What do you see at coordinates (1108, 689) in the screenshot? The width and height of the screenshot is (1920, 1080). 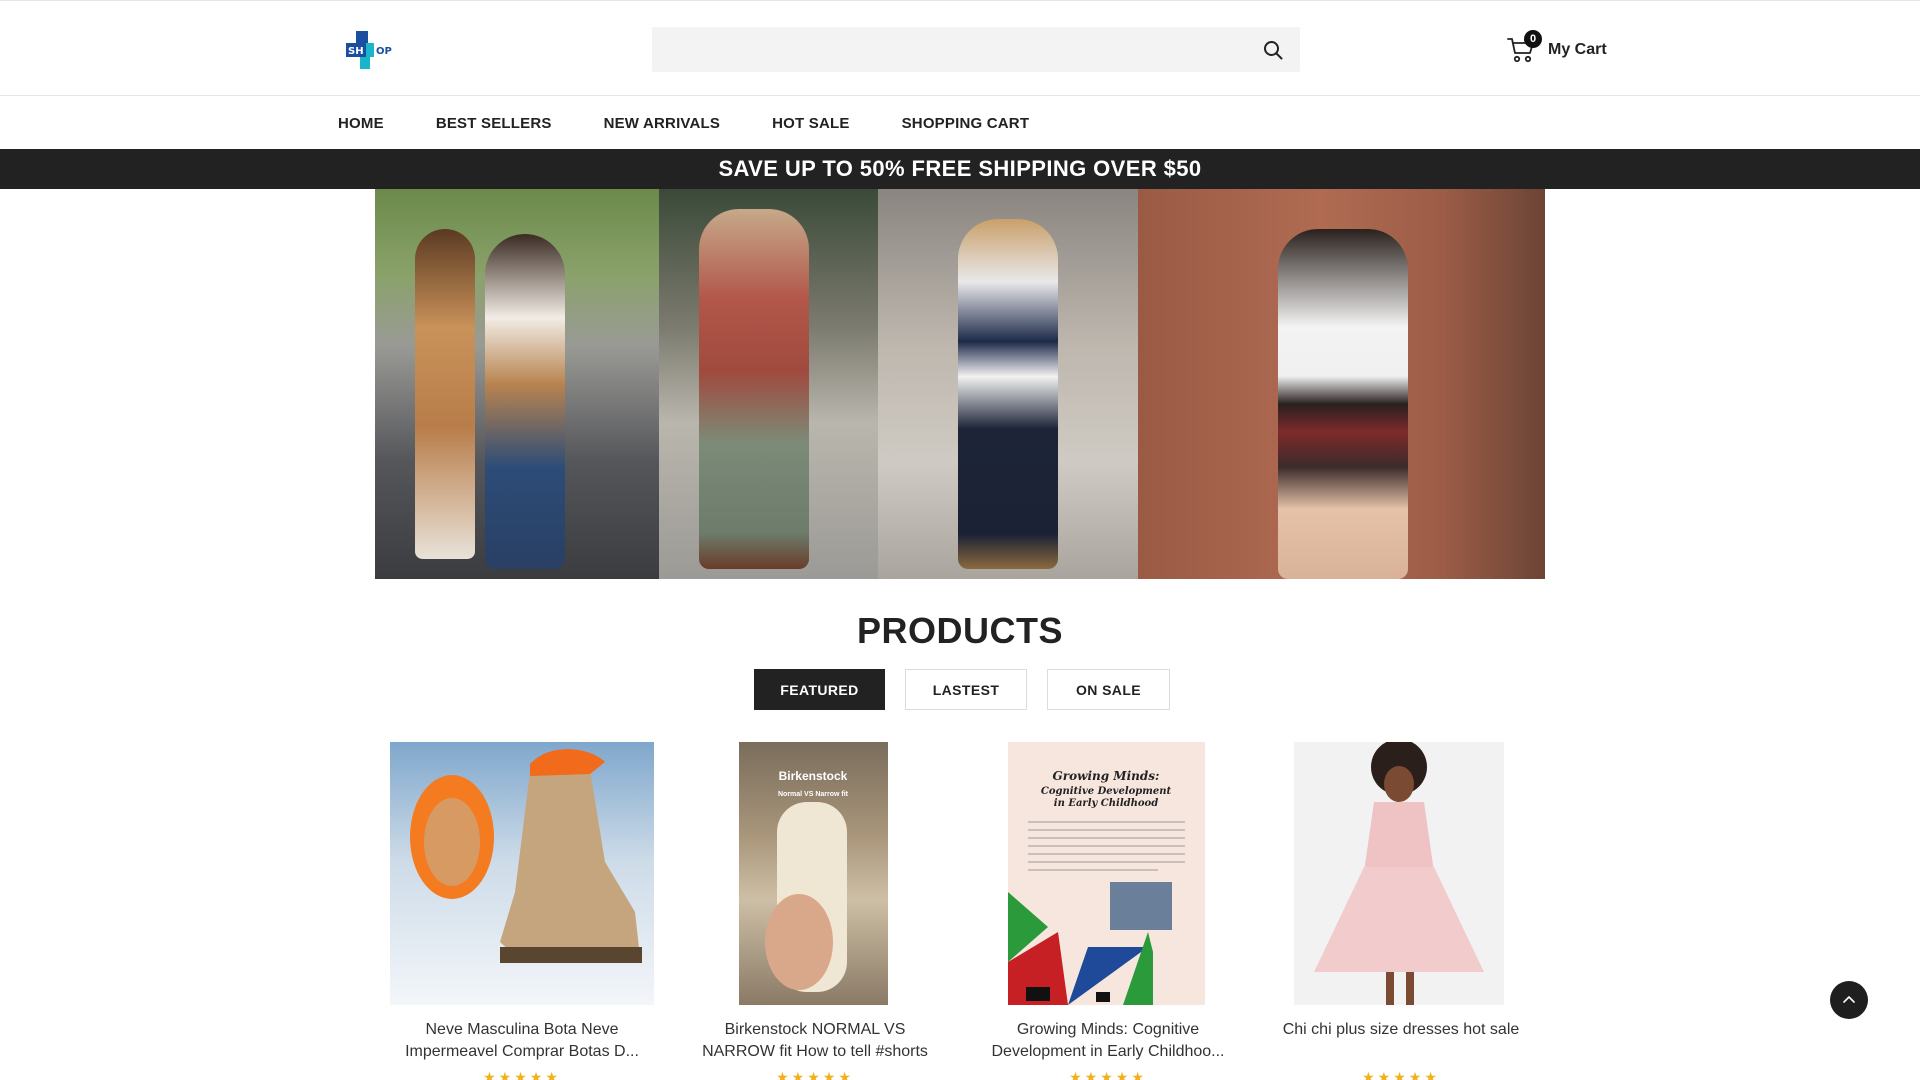 I see `tab-on-sale: ON SALE` at bounding box center [1108, 689].